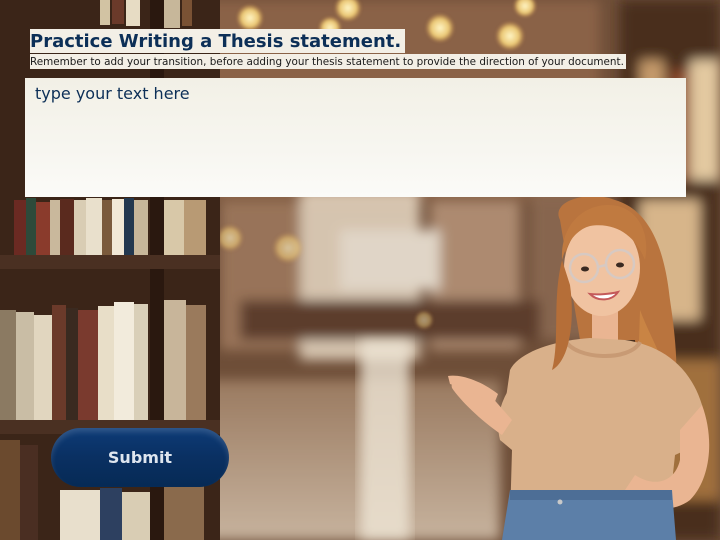 This screenshot has height=540, width=720. What do you see at coordinates (140, 457) in the screenshot?
I see `submit-button: Submit` at bounding box center [140, 457].